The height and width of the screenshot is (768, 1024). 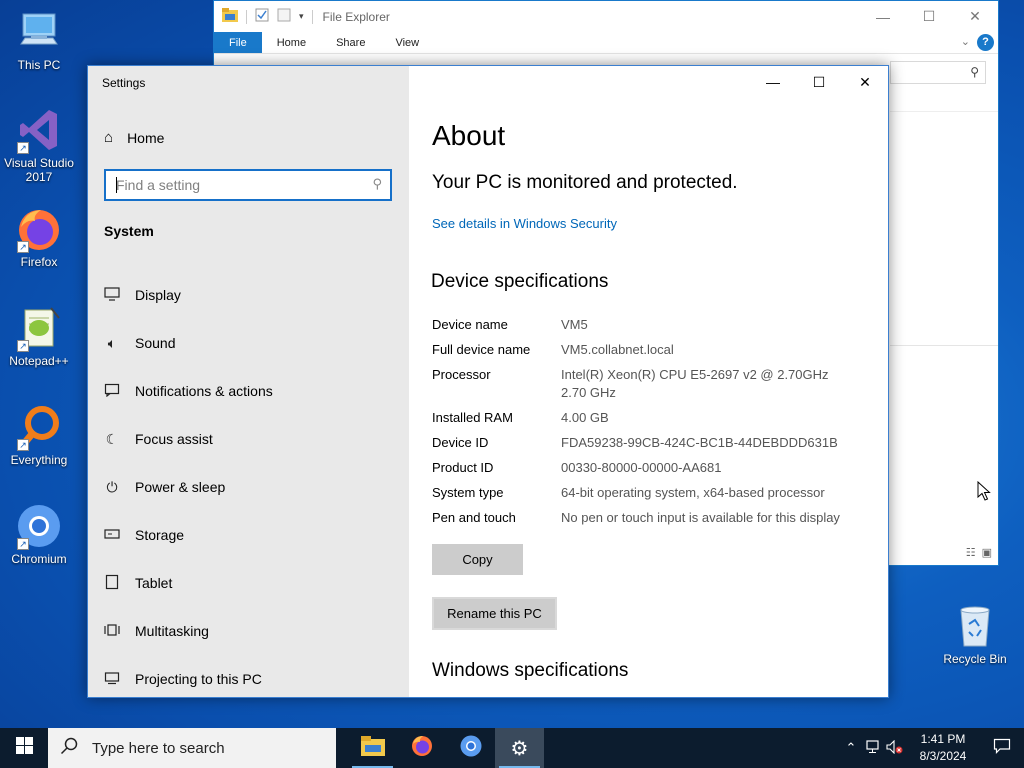 What do you see at coordinates (39, 559) in the screenshot?
I see `desktop-icon-label: Chromium` at bounding box center [39, 559].